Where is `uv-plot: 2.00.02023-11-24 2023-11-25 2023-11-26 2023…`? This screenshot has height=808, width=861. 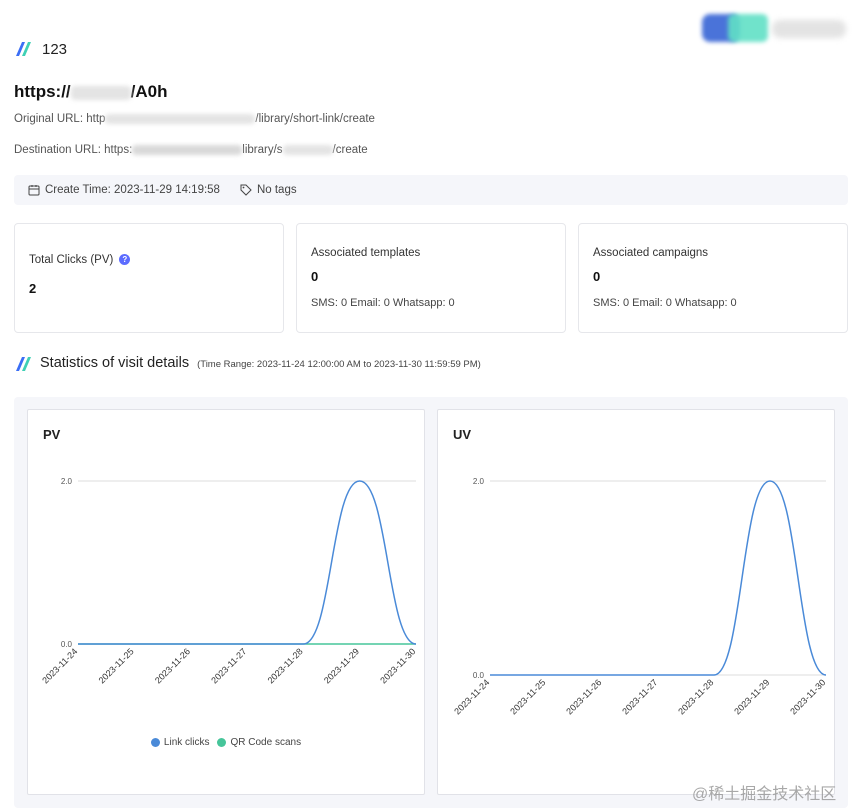 uv-plot: 2.00.02023-11-24 2023-11-25 2023-11-26 2023… is located at coordinates (639, 596).